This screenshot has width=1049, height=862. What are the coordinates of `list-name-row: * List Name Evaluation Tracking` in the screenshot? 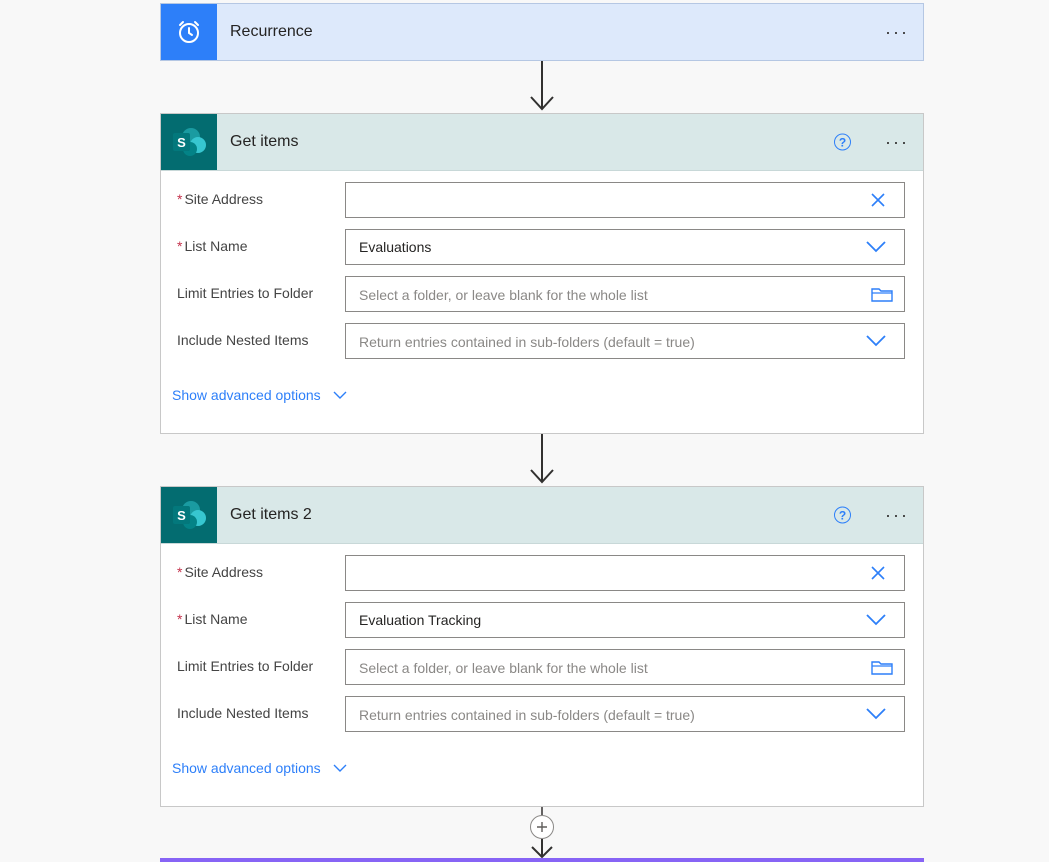 It's located at (542, 620).